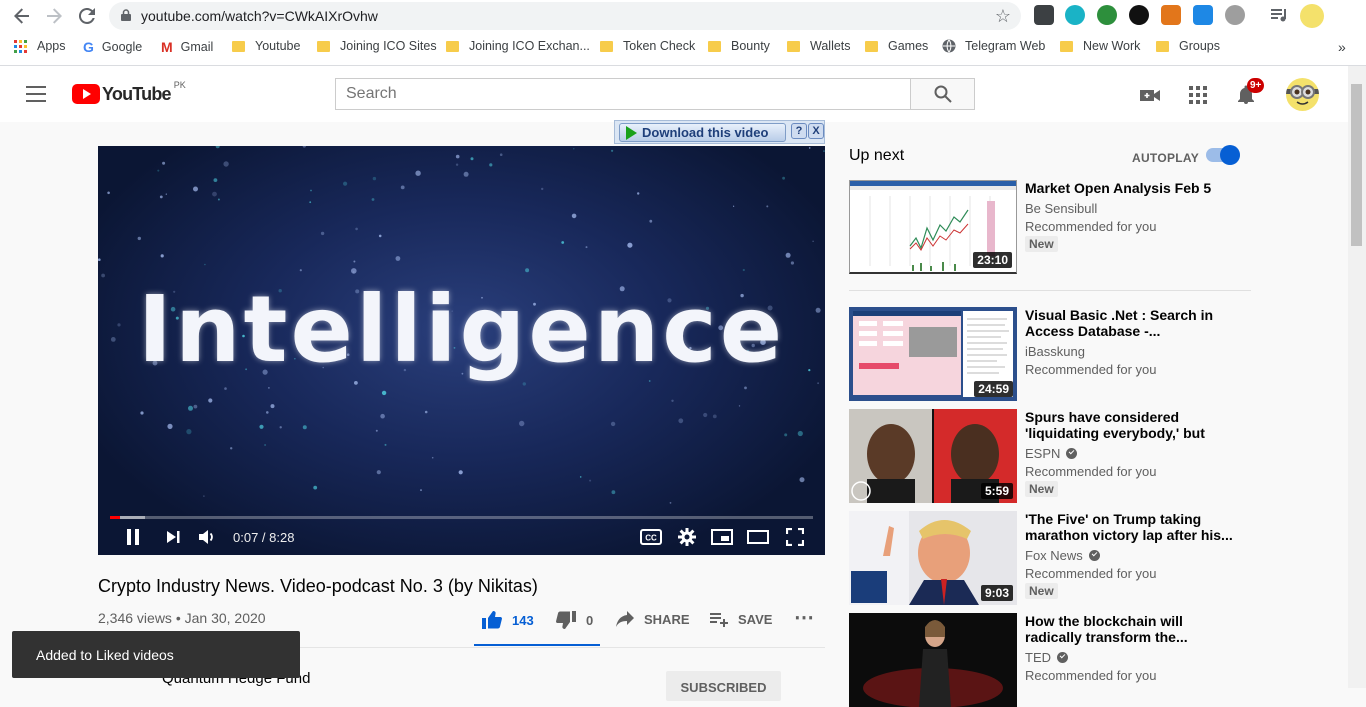  What do you see at coordinates (651, 537) in the screenshot?
I see `captions-icon: CC` at bounding box center [651, 537].